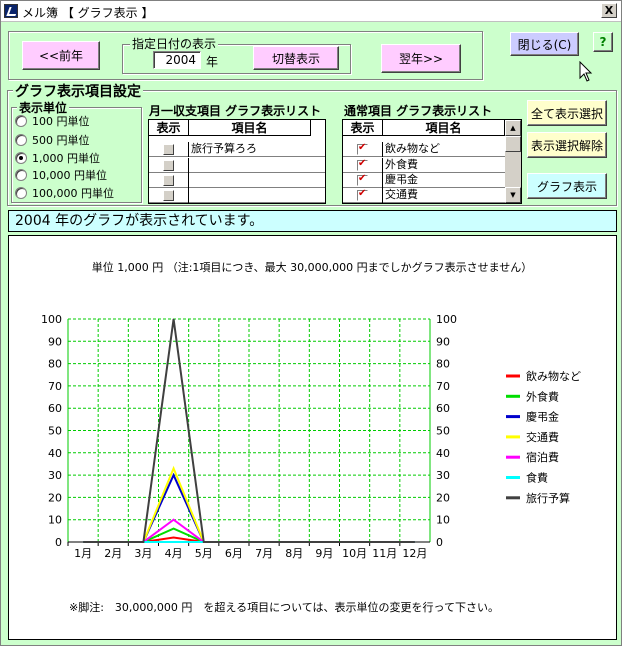 This screenshot has height=646, width=622. I want to click on y-tick-label: 70, so click(55, 386).